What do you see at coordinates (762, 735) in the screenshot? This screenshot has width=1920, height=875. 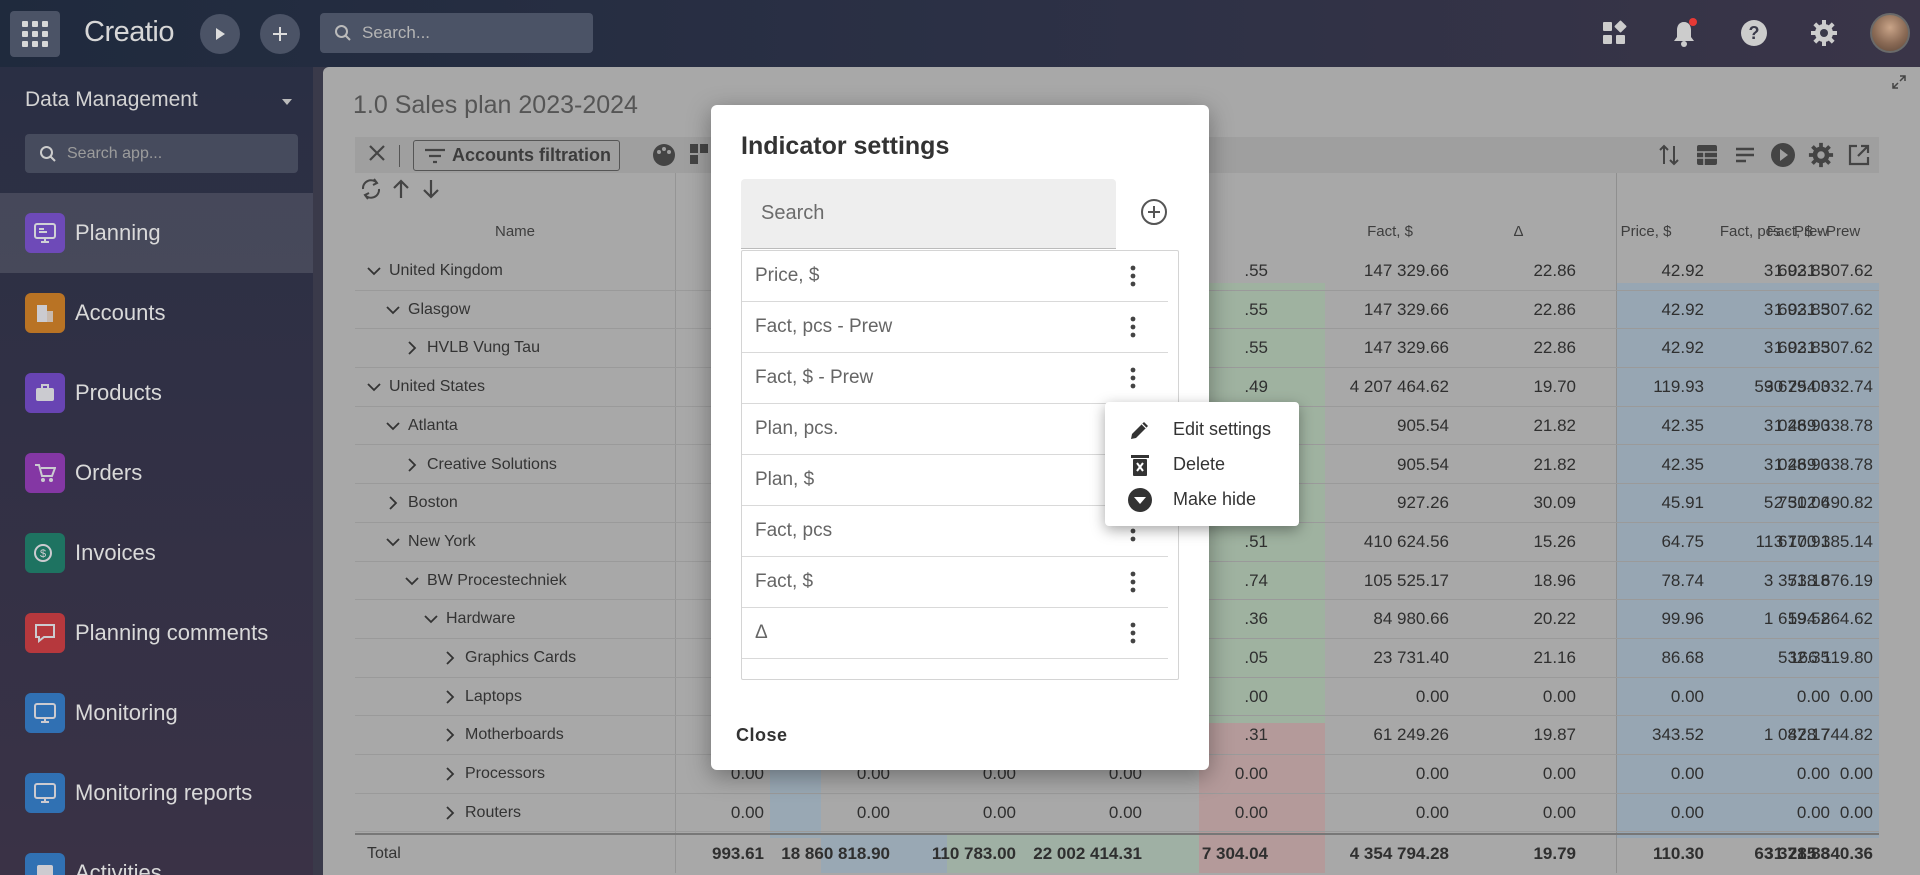 I see `close-button: Close` at bounding box center [762, 735].